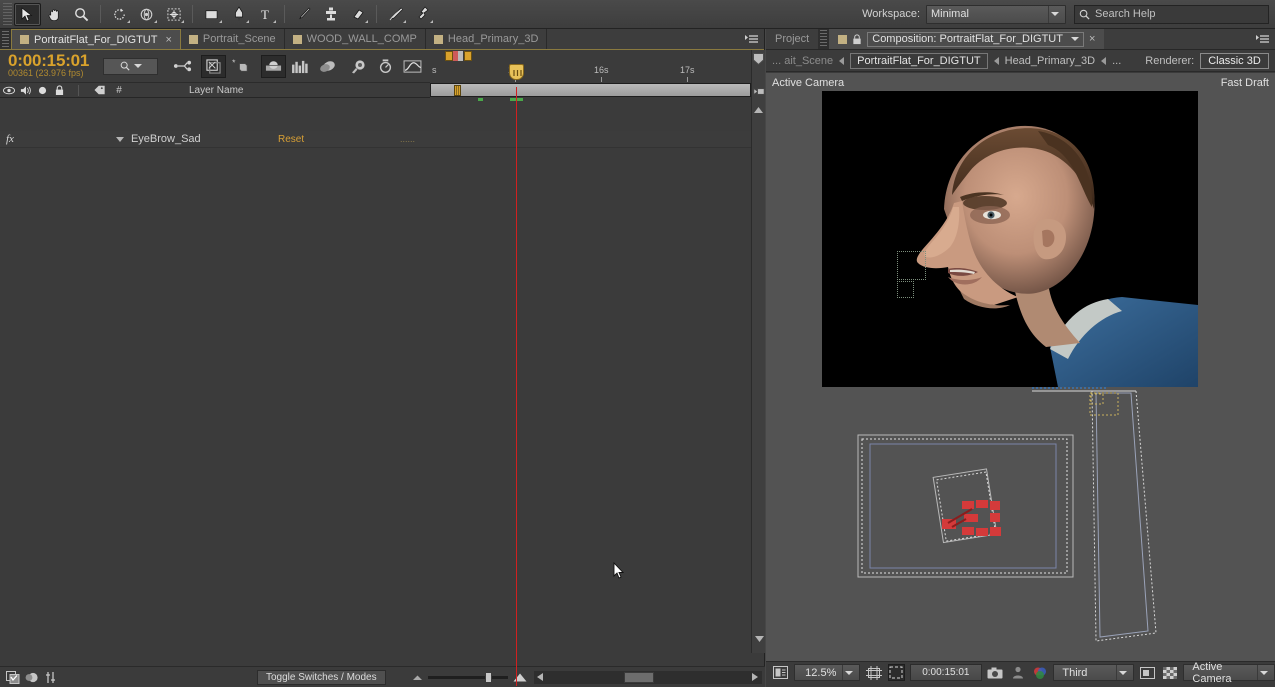 This screenshot has height=687, width=1275. Describe the element at coordinates (759, 91) in the screenshot. I see `camera-view-icon` at that location.